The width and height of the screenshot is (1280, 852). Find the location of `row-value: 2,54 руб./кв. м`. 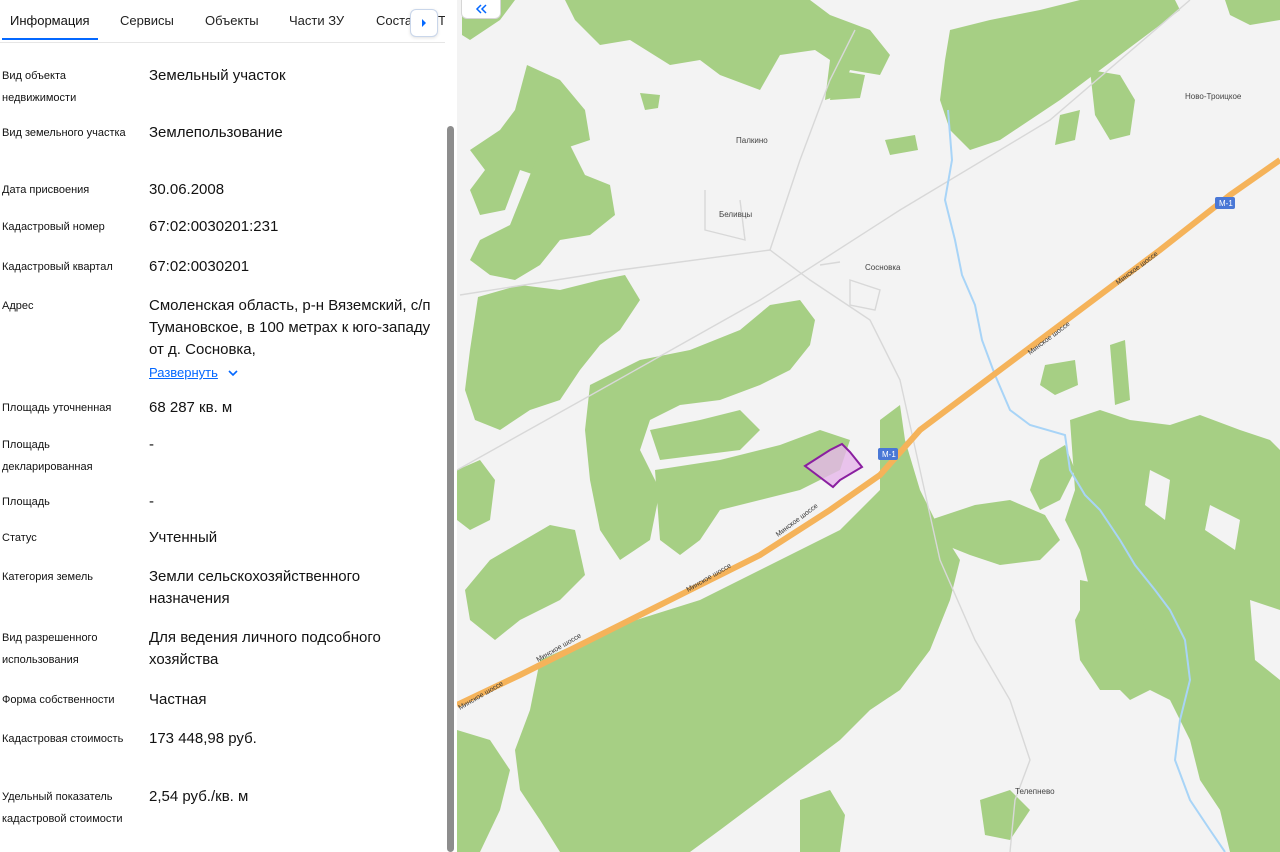

row-value: 2,54 руб./кв. м is located at coordinates (199, 796).